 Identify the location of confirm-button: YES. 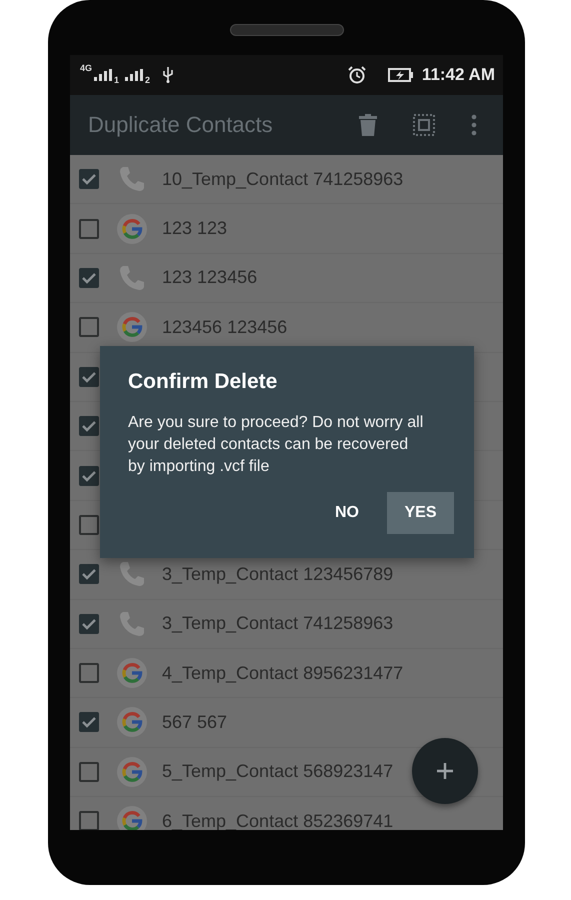
(420, 513).